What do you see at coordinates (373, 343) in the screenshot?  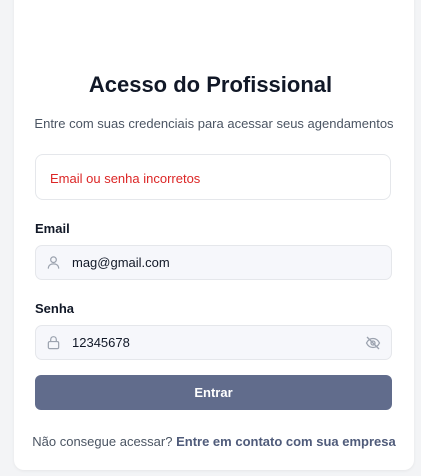 I see `eye-off-icon` at bounding box center [373, 343].